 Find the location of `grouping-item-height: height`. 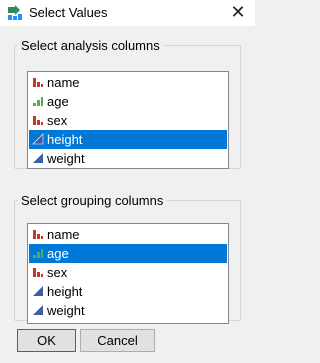

grouping-item-height: height is located at coordinates (128, 291).